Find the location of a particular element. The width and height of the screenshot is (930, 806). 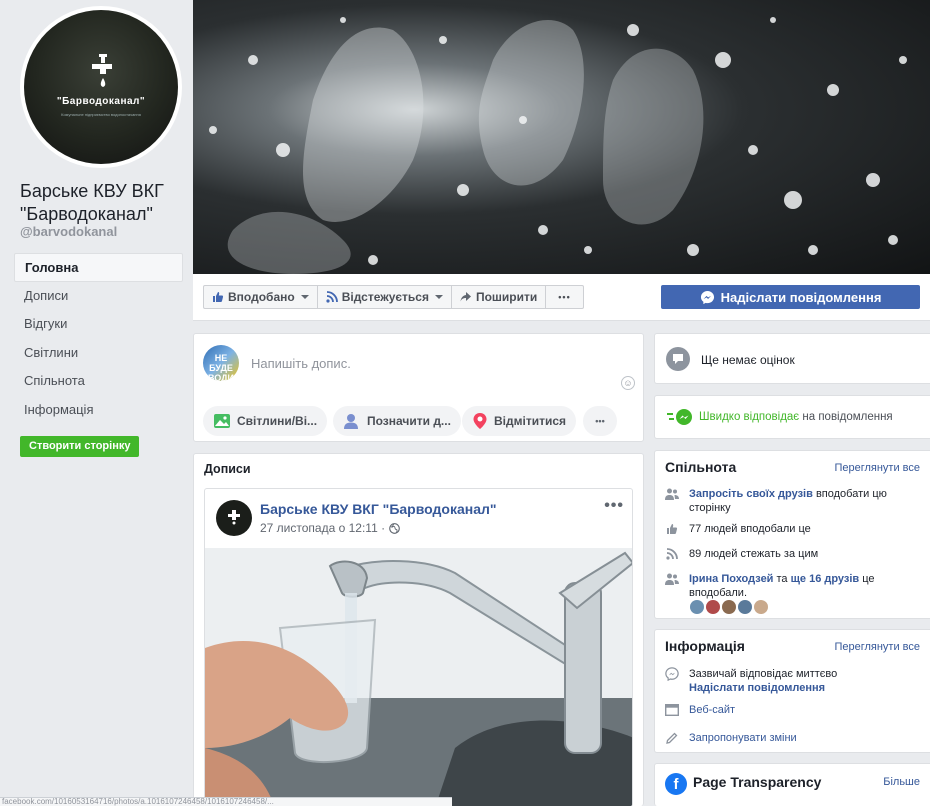

messenger-fast-icon is located at coordinates (679, 417).